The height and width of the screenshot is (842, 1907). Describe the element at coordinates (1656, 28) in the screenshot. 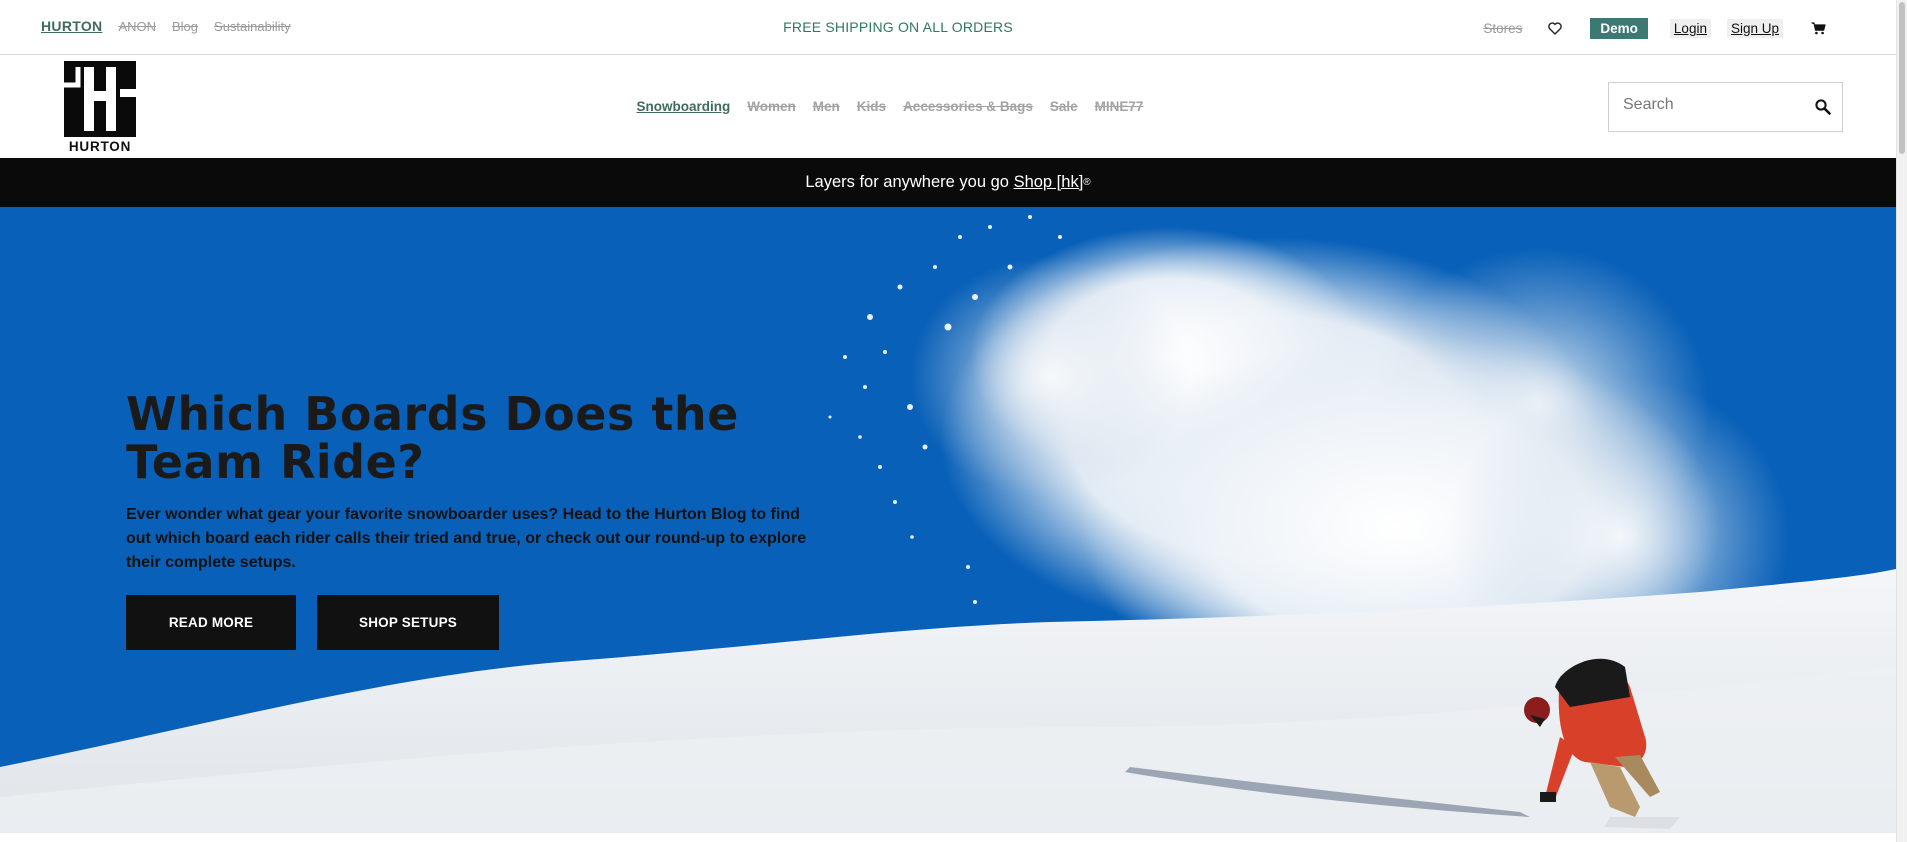

I see `account-links: Stores Demo Login Sign Up` at that location.